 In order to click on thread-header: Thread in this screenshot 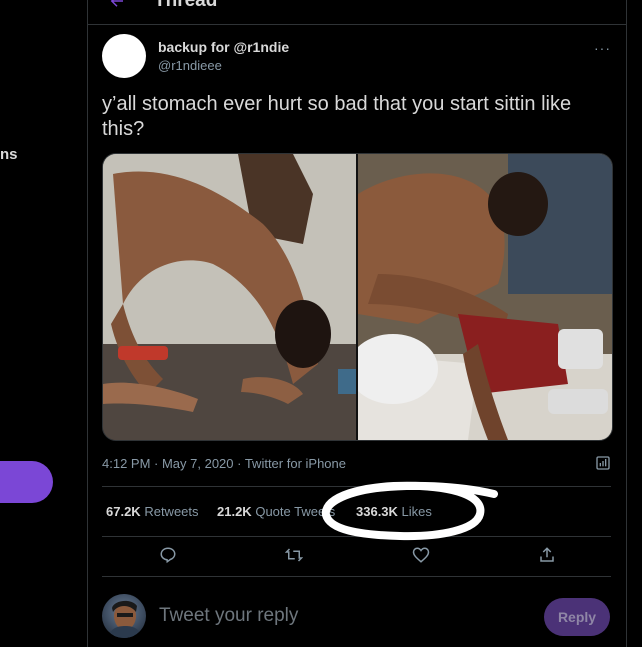, I will do `click(357, 12)`.